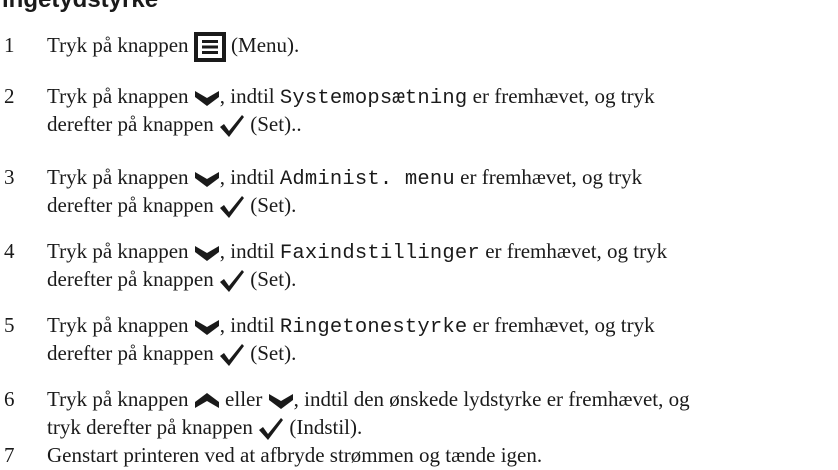 The image size is (838, 470). What do you see at coordinates (326, 427) in the screenshot?
I see `step-text-part: (Indstil).` at bounding box center [326, 427].